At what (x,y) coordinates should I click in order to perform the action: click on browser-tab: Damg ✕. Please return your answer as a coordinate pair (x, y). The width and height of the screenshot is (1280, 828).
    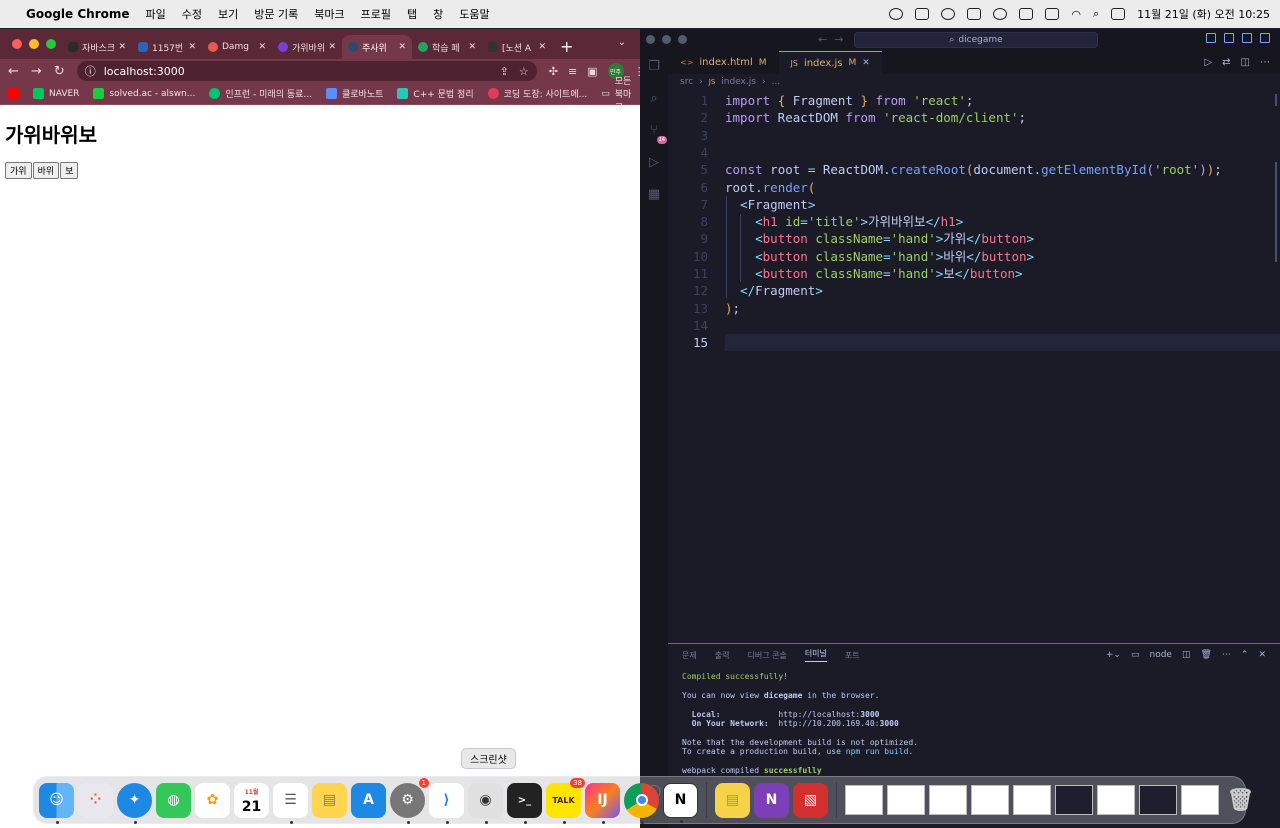
    Looking at the image, I should click on (237, 47).